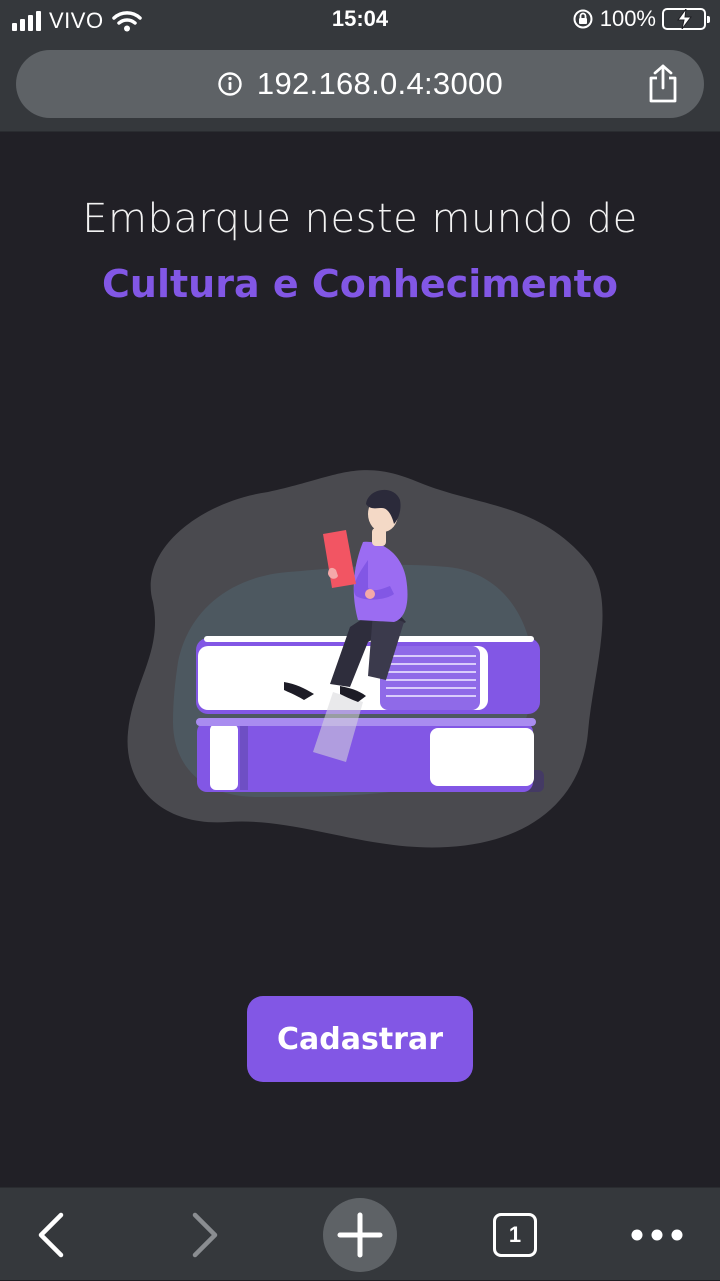 This screenshot has height=1281, width=720. Describe the element at coordinates (230, 84) in the screenshot. I see `info-icon` at that location.